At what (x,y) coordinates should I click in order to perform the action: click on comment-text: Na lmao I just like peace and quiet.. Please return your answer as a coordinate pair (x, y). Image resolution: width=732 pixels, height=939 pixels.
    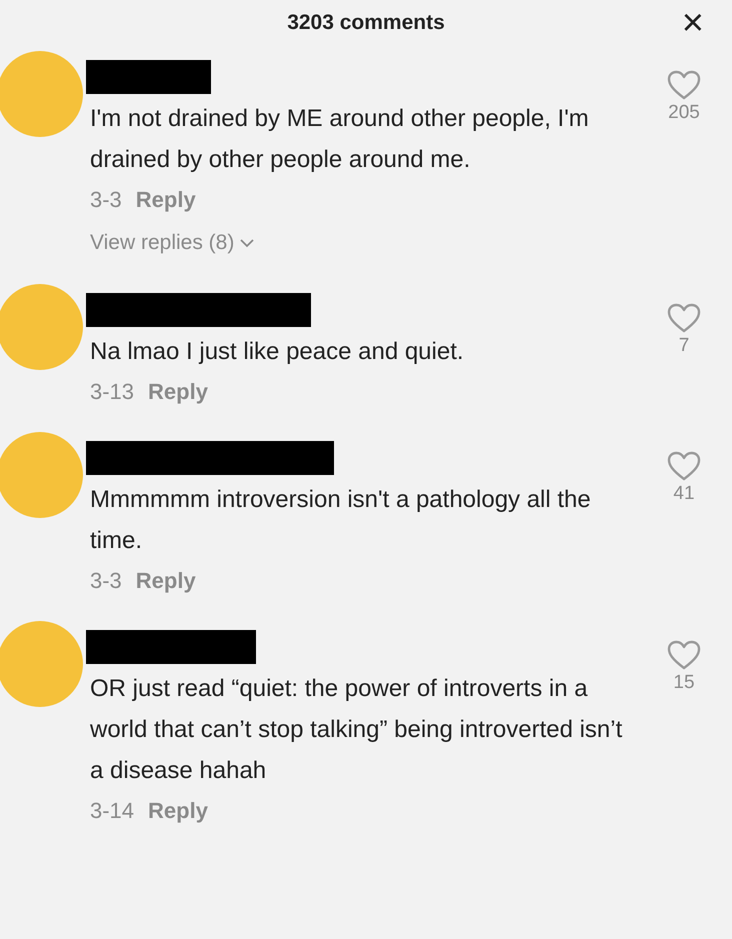
    Looking at the image, I should click on (277, 352).